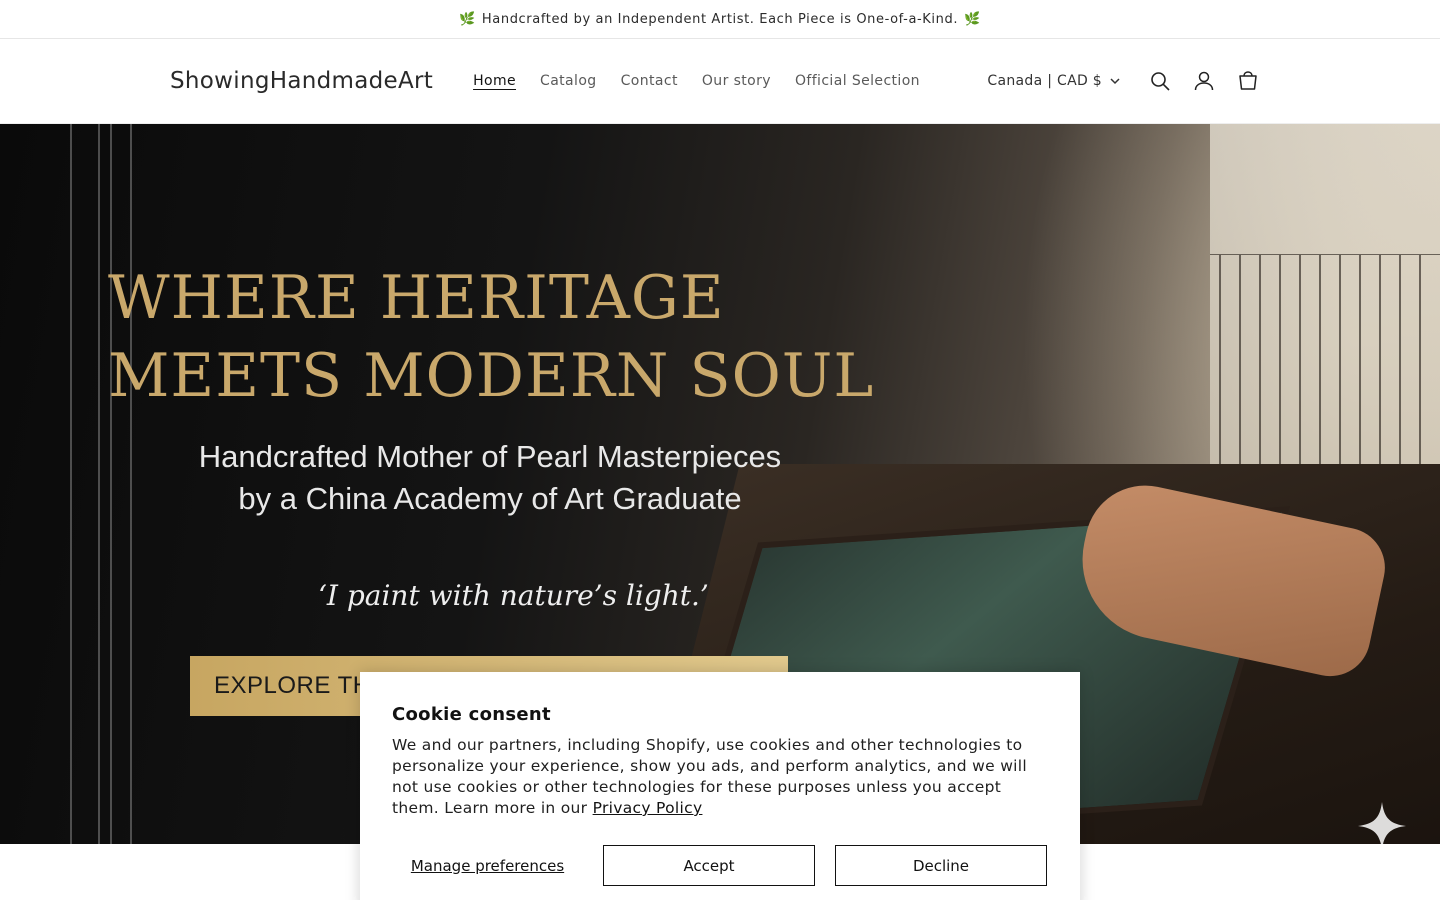 The width and height of the screenshot is (1440, 900). I want to click on nav-our-story: Our story, so click(736, 81).